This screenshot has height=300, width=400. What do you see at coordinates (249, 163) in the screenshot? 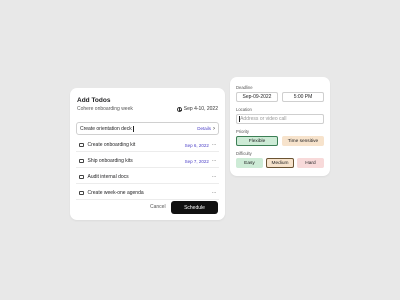
I see `difficulty-easy-option: Easy` at bounding box center [249, 163].